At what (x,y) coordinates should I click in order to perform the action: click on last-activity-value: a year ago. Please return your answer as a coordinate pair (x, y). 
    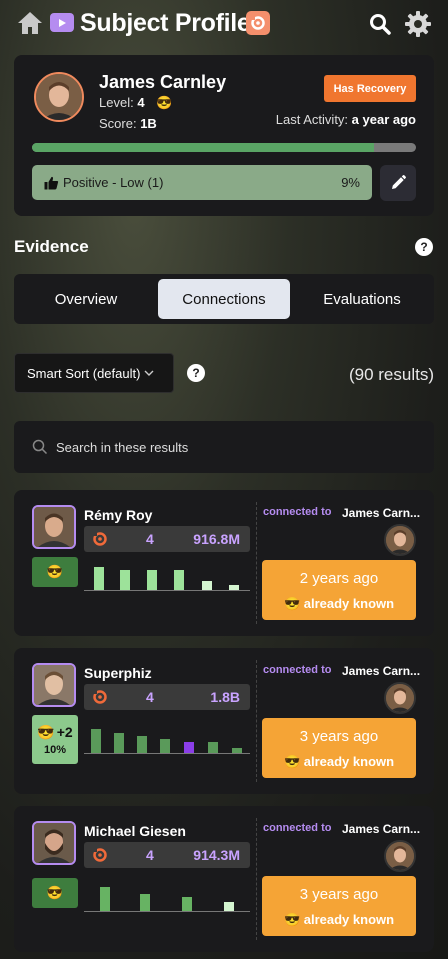
    Looking at the image, I should click on (383, 119).